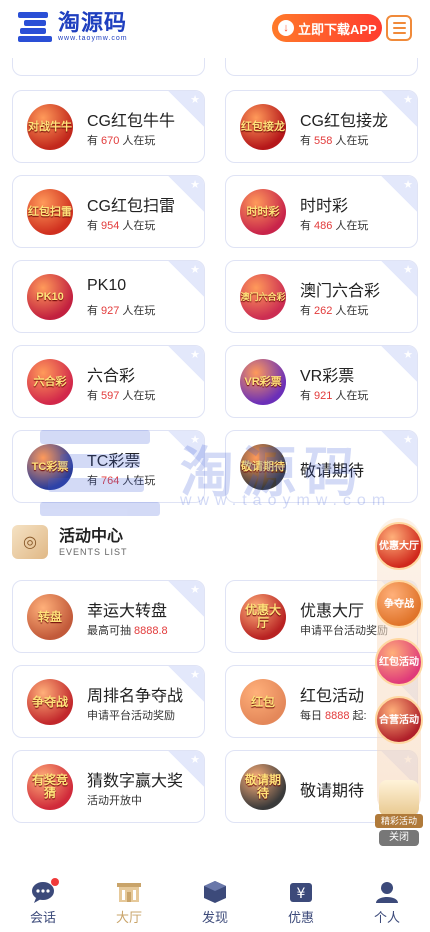  What do you see at coordinates (121, 480) in the screenshot?
I see `player-count: 有 764 人在玩` at bounding box center [121, 480].